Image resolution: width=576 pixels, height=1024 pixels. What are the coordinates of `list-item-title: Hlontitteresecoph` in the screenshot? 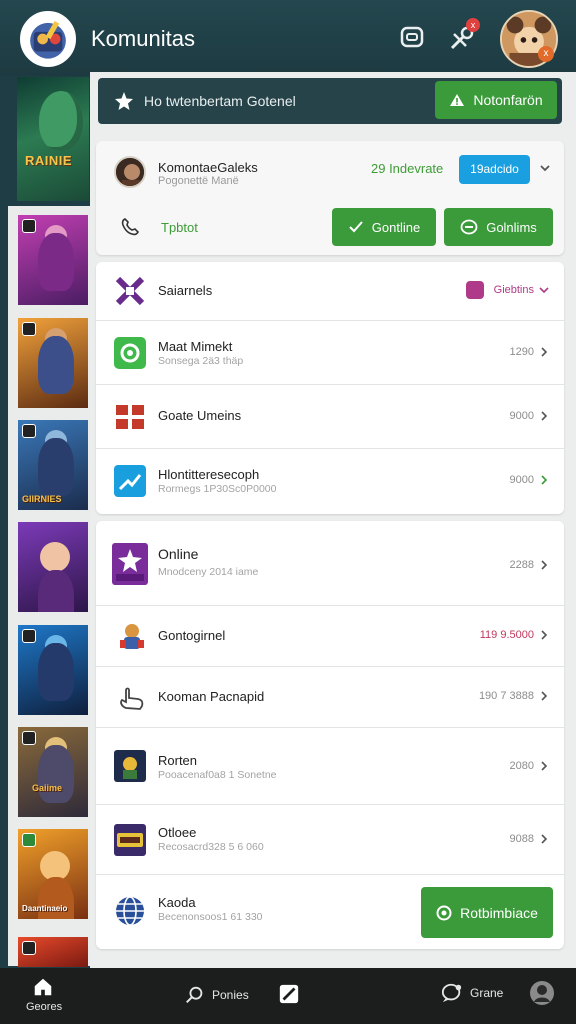 It's located at (209, 474).